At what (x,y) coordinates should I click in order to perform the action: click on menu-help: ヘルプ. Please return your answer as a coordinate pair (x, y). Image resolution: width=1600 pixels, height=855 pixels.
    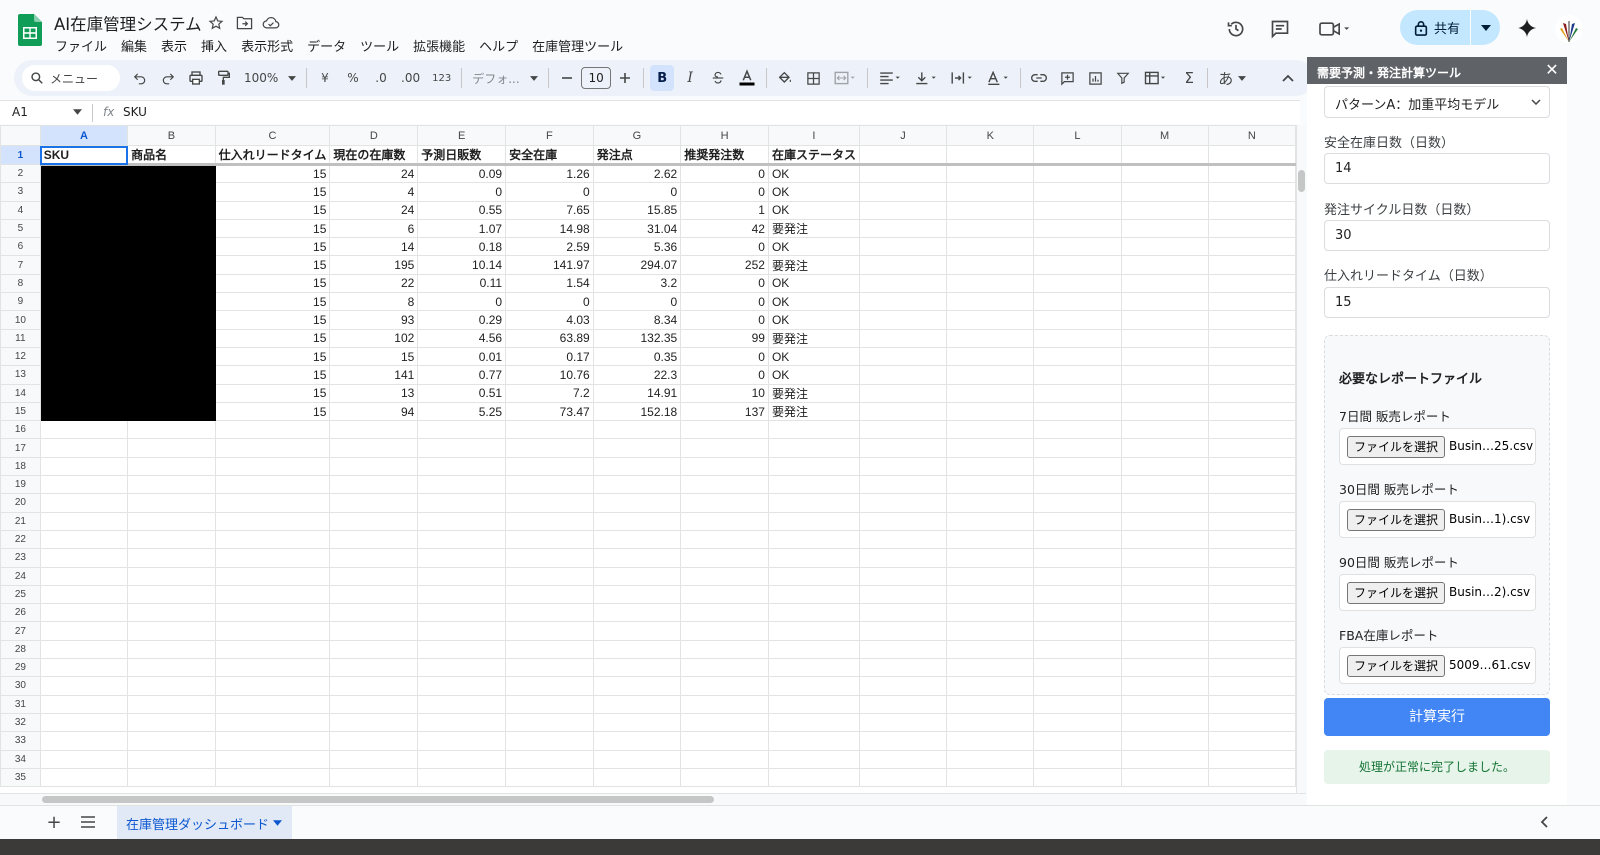
    Looking at the image, I should click on (498, 45).